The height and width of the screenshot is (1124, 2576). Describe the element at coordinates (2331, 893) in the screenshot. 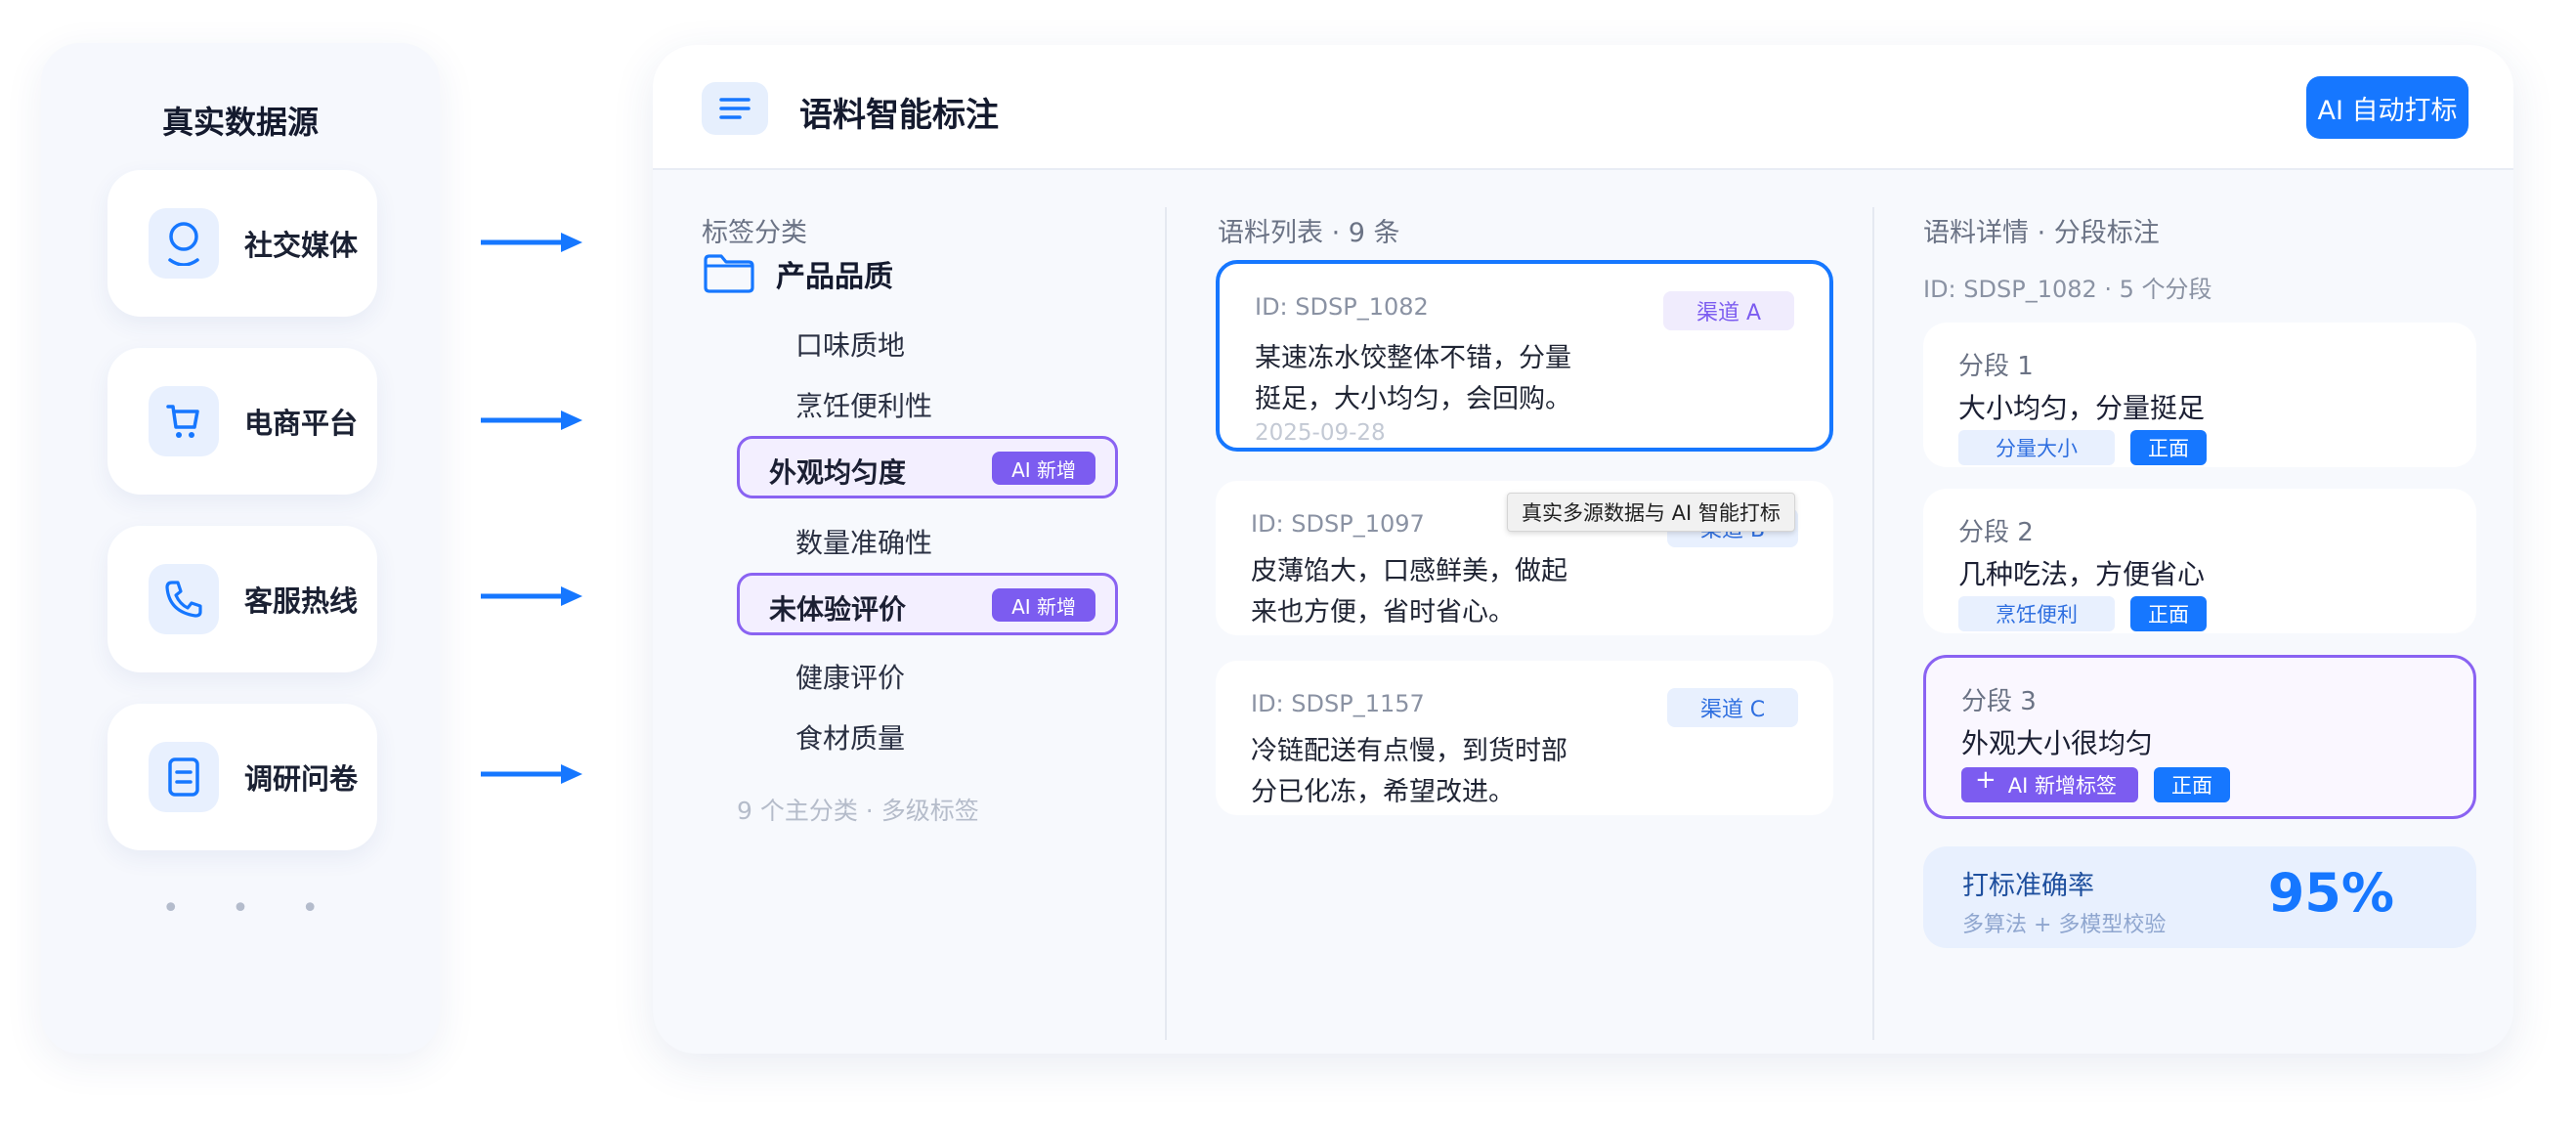

I see `accuracy-value: 95%` at that location.